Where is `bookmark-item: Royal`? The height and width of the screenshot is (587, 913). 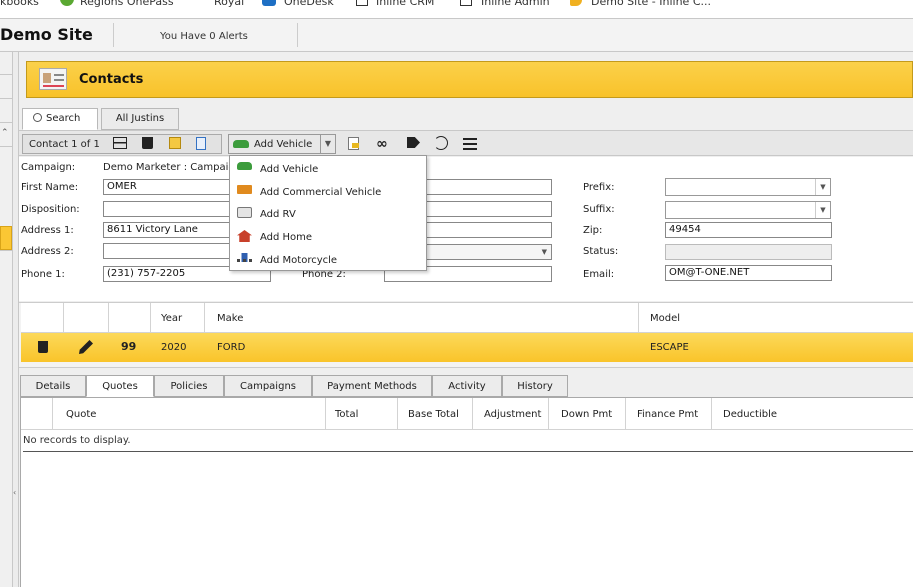
bookmark-item: Royal is located at coordinates (229, 4).